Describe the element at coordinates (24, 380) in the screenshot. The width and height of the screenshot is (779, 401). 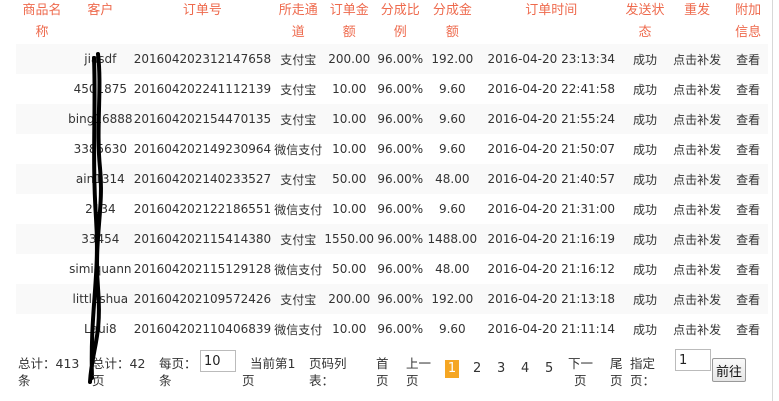
I see `total-records-unit: 条` at that location.